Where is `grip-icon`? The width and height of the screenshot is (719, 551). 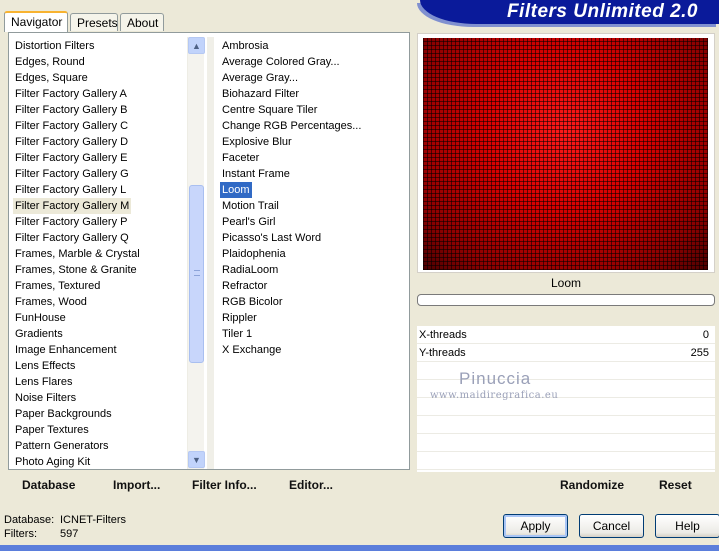 grip-icon is located at coordinates (197, 273).